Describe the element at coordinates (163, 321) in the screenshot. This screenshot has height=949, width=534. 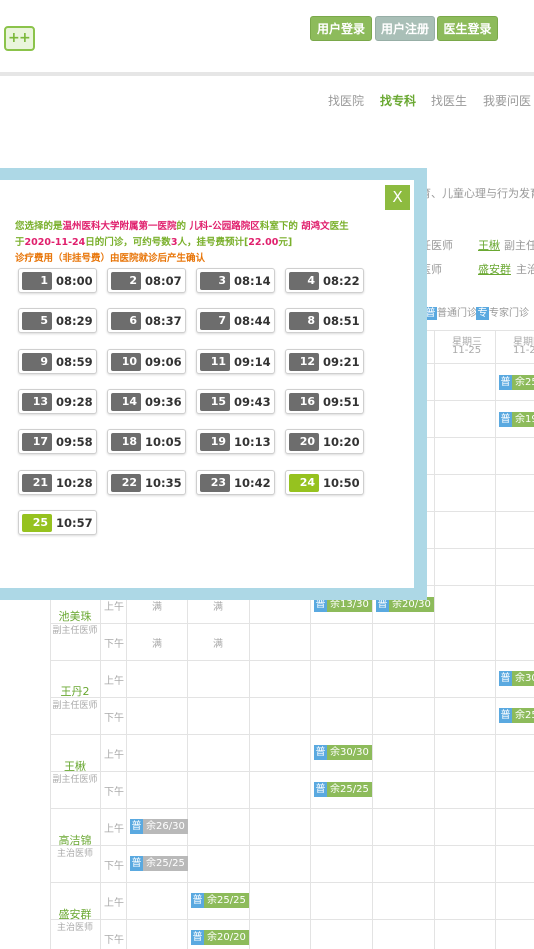
I see `slot-time: 08:37` at that location.